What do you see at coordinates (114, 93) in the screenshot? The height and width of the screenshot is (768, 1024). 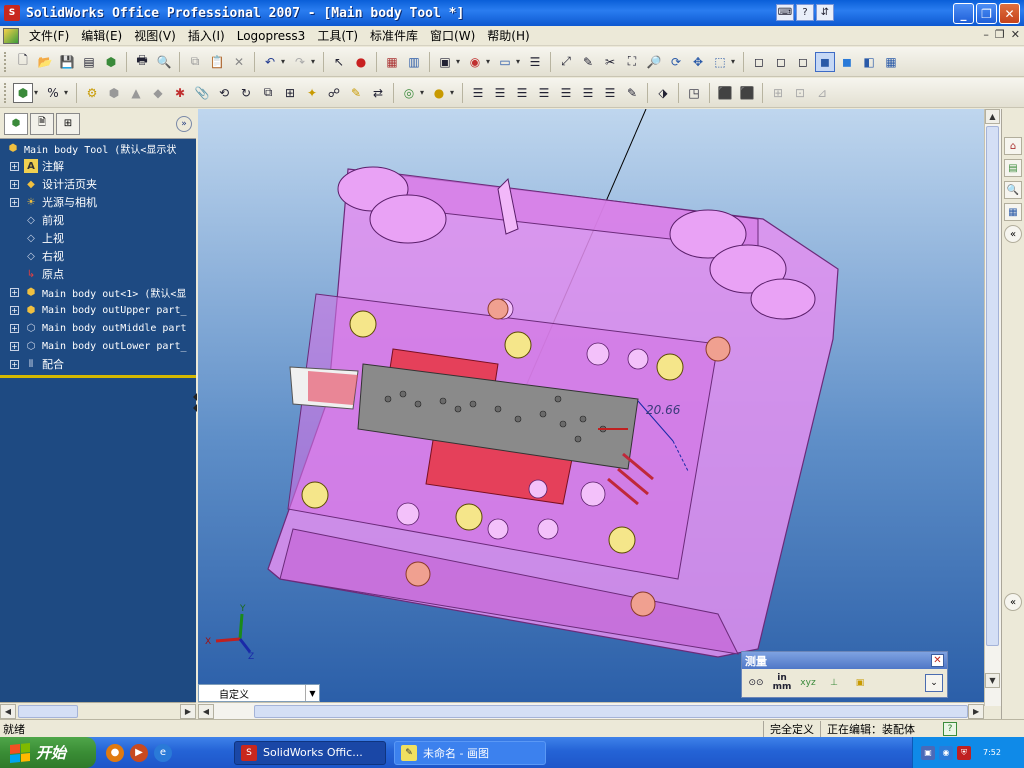 I see `hide-show-icon: ⬢` at bounding box center [114, 93].